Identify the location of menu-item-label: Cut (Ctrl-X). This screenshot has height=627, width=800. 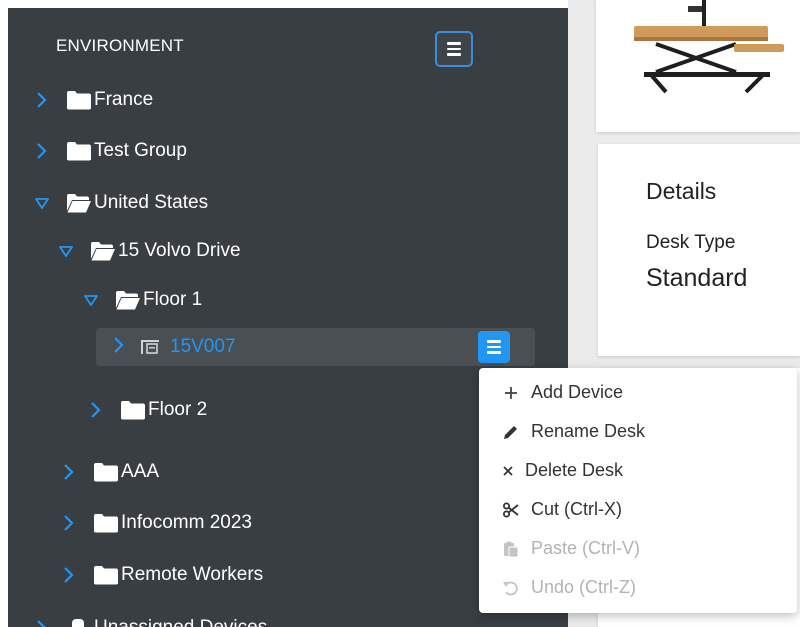
(576, 509).